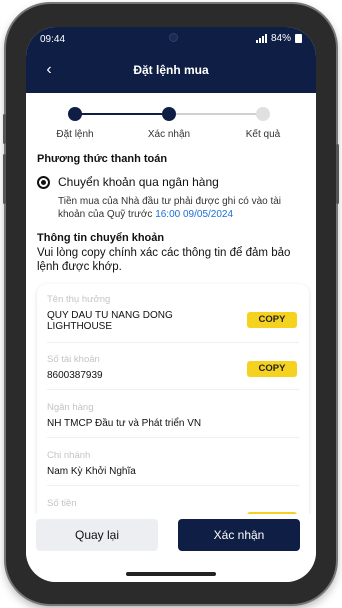 This screenshot has width=342, height=608. I want to click on step-dot-confirm, so click(169, 114).